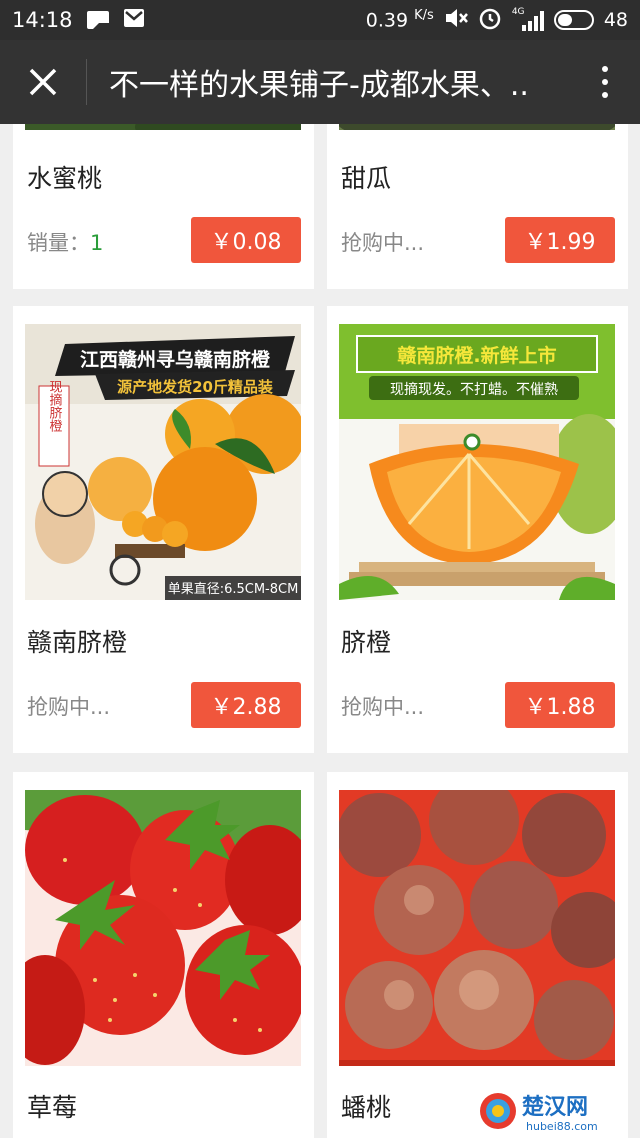 The width and height of the screenshot is (640, 1138). What do you see at coordinates (456, 20) in the screenshot?
I see `mute-icon` at bounding box center [456, 20].